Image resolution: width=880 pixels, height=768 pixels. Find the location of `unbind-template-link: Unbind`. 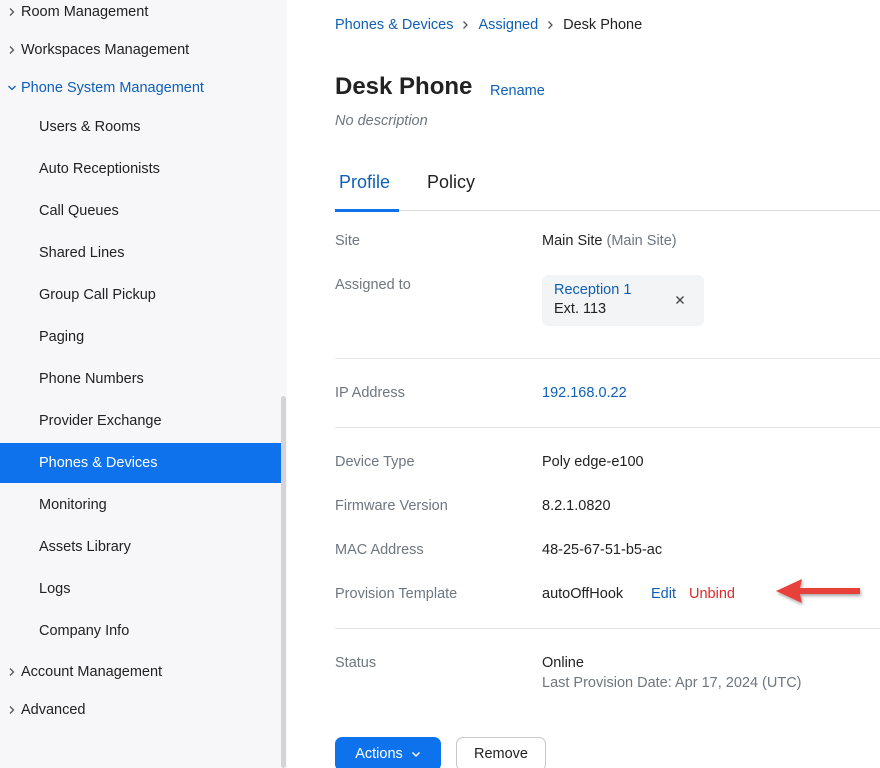

unbind-template-link: Unbind is located at coordinates (712, 594).